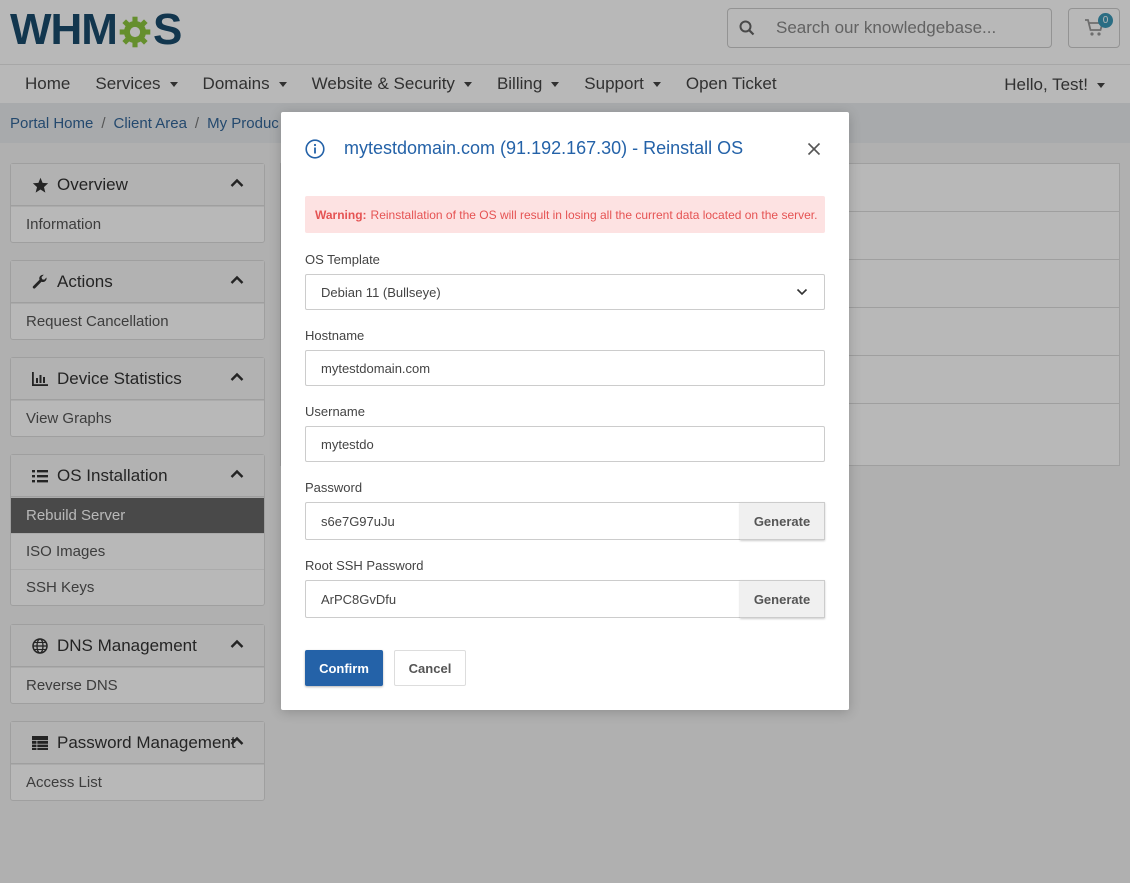  What do you see at coordinates (523, 521) in the screenshot?
I see `password-field: s6e7G97uJu` at bounding box center [523, 521].